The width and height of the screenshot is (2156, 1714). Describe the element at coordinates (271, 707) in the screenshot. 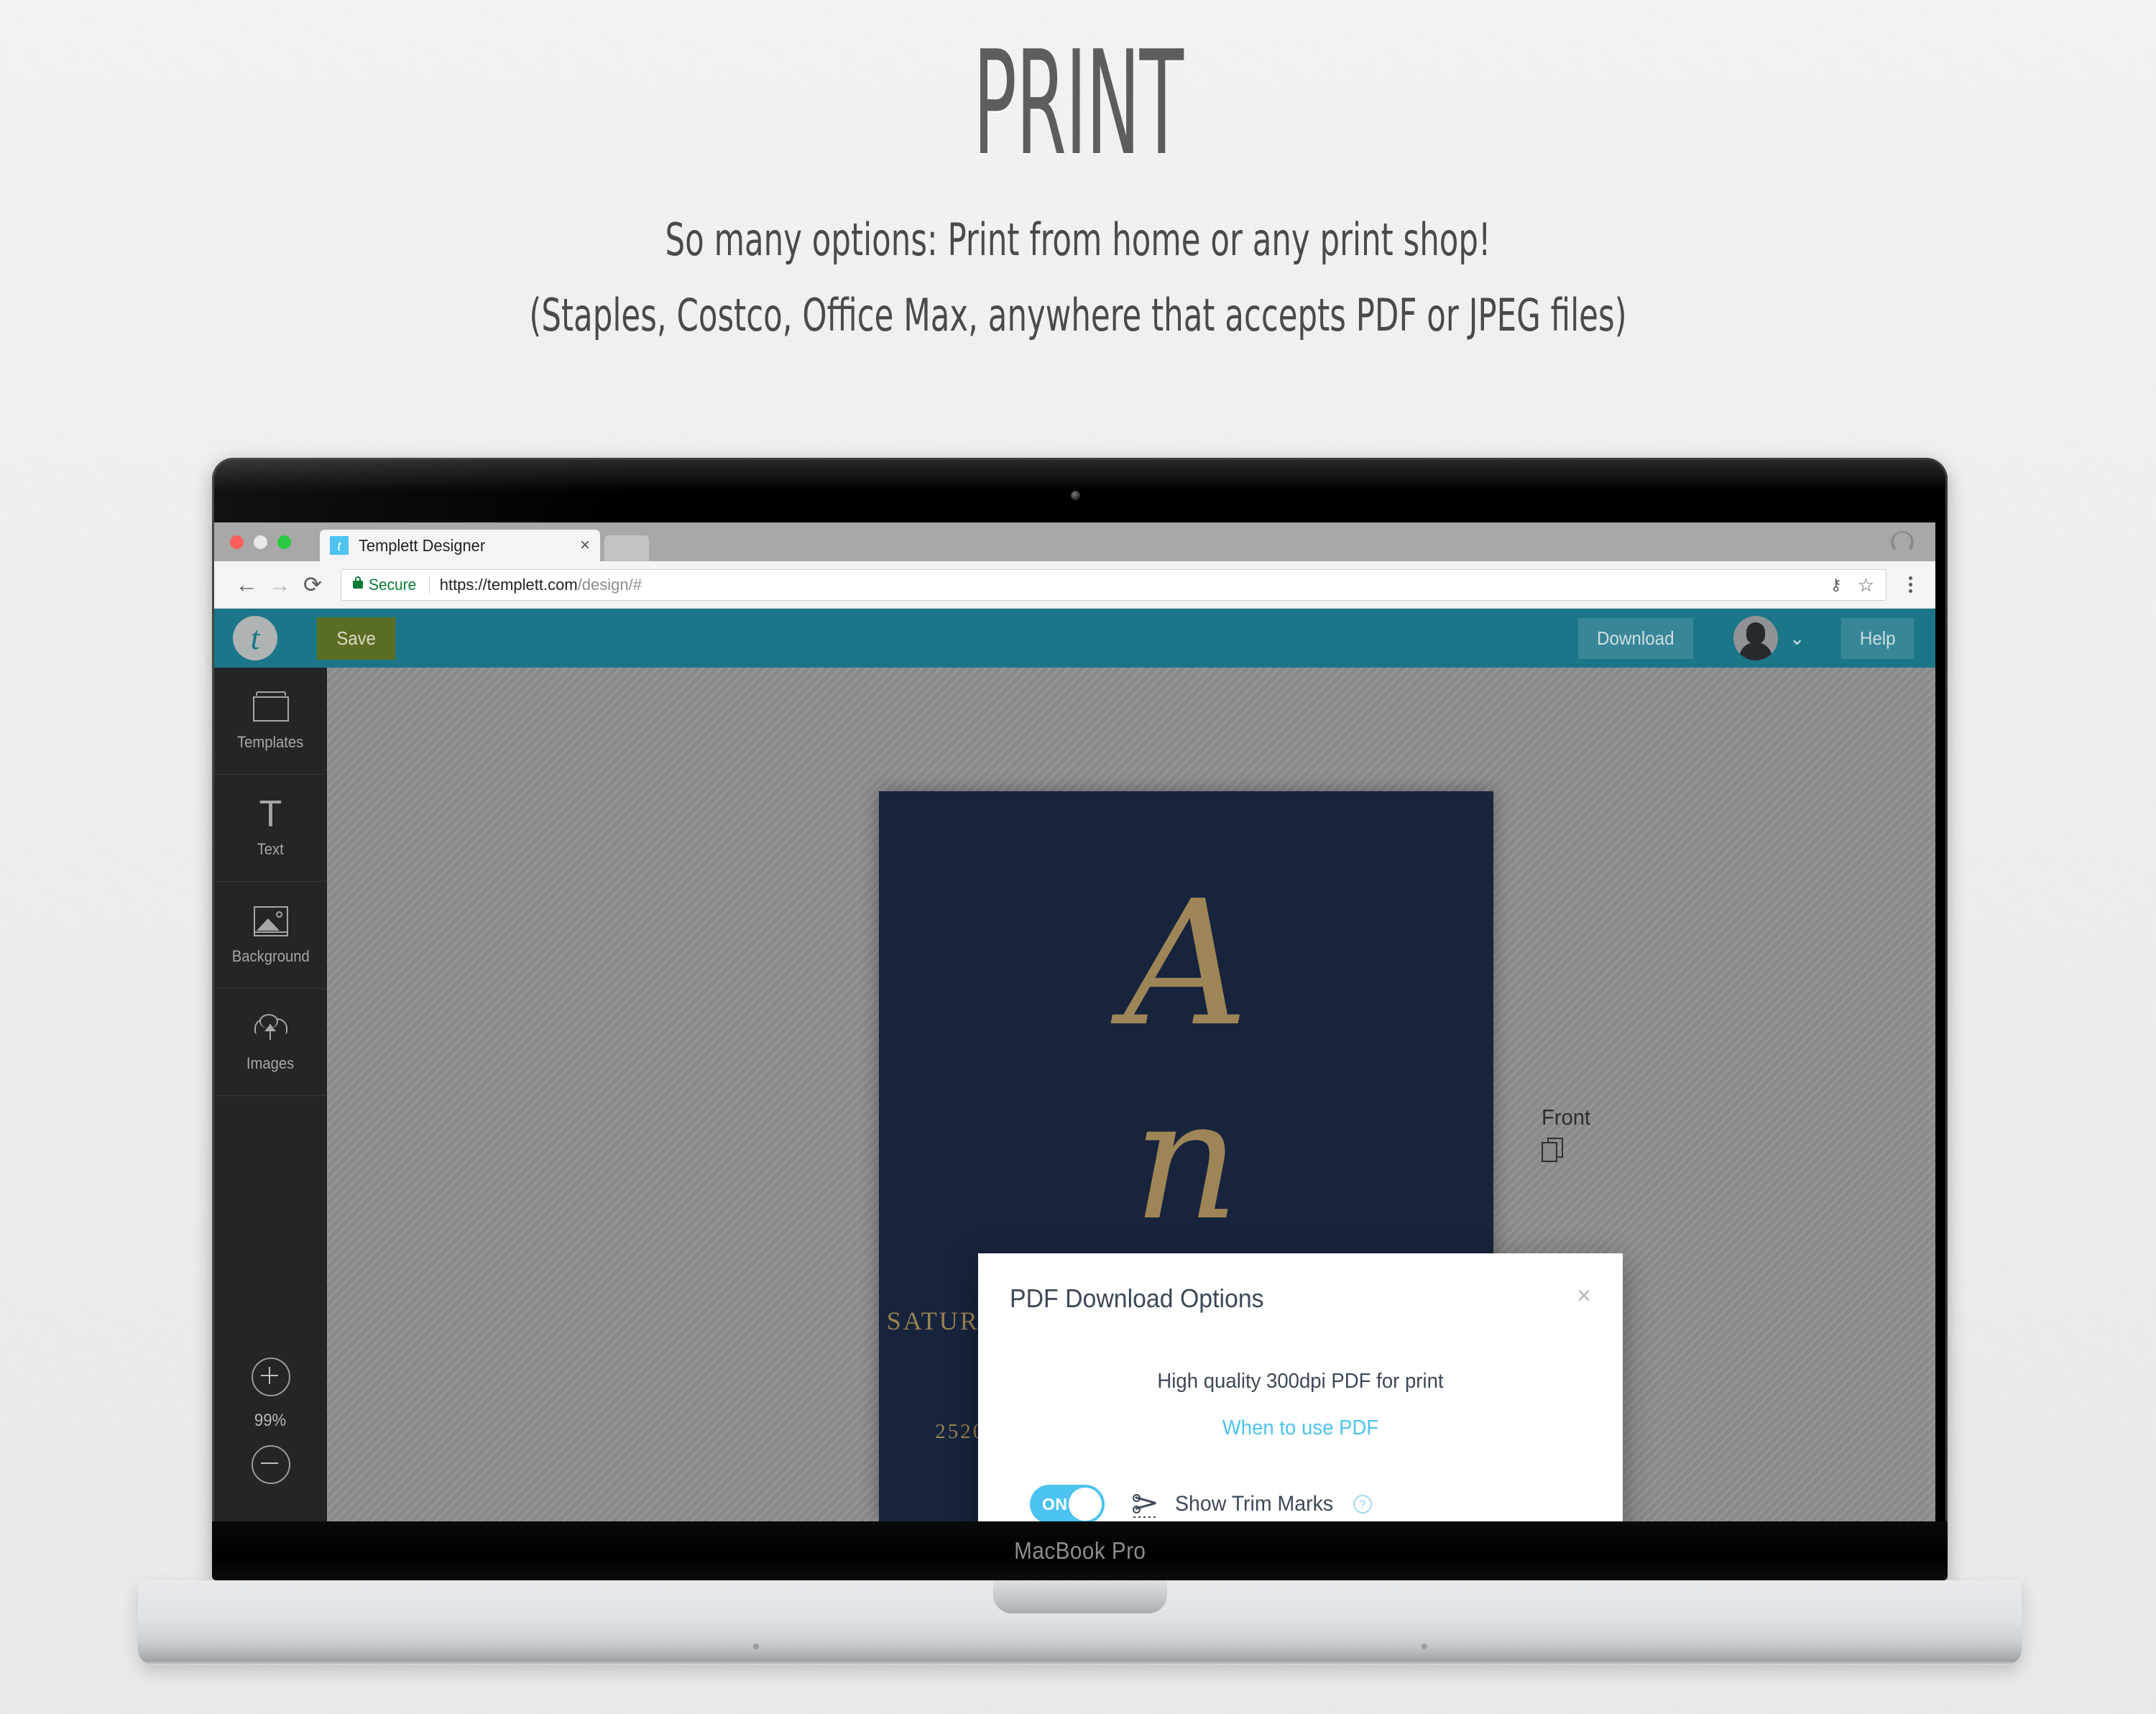

I see `folder-icon` at that location.